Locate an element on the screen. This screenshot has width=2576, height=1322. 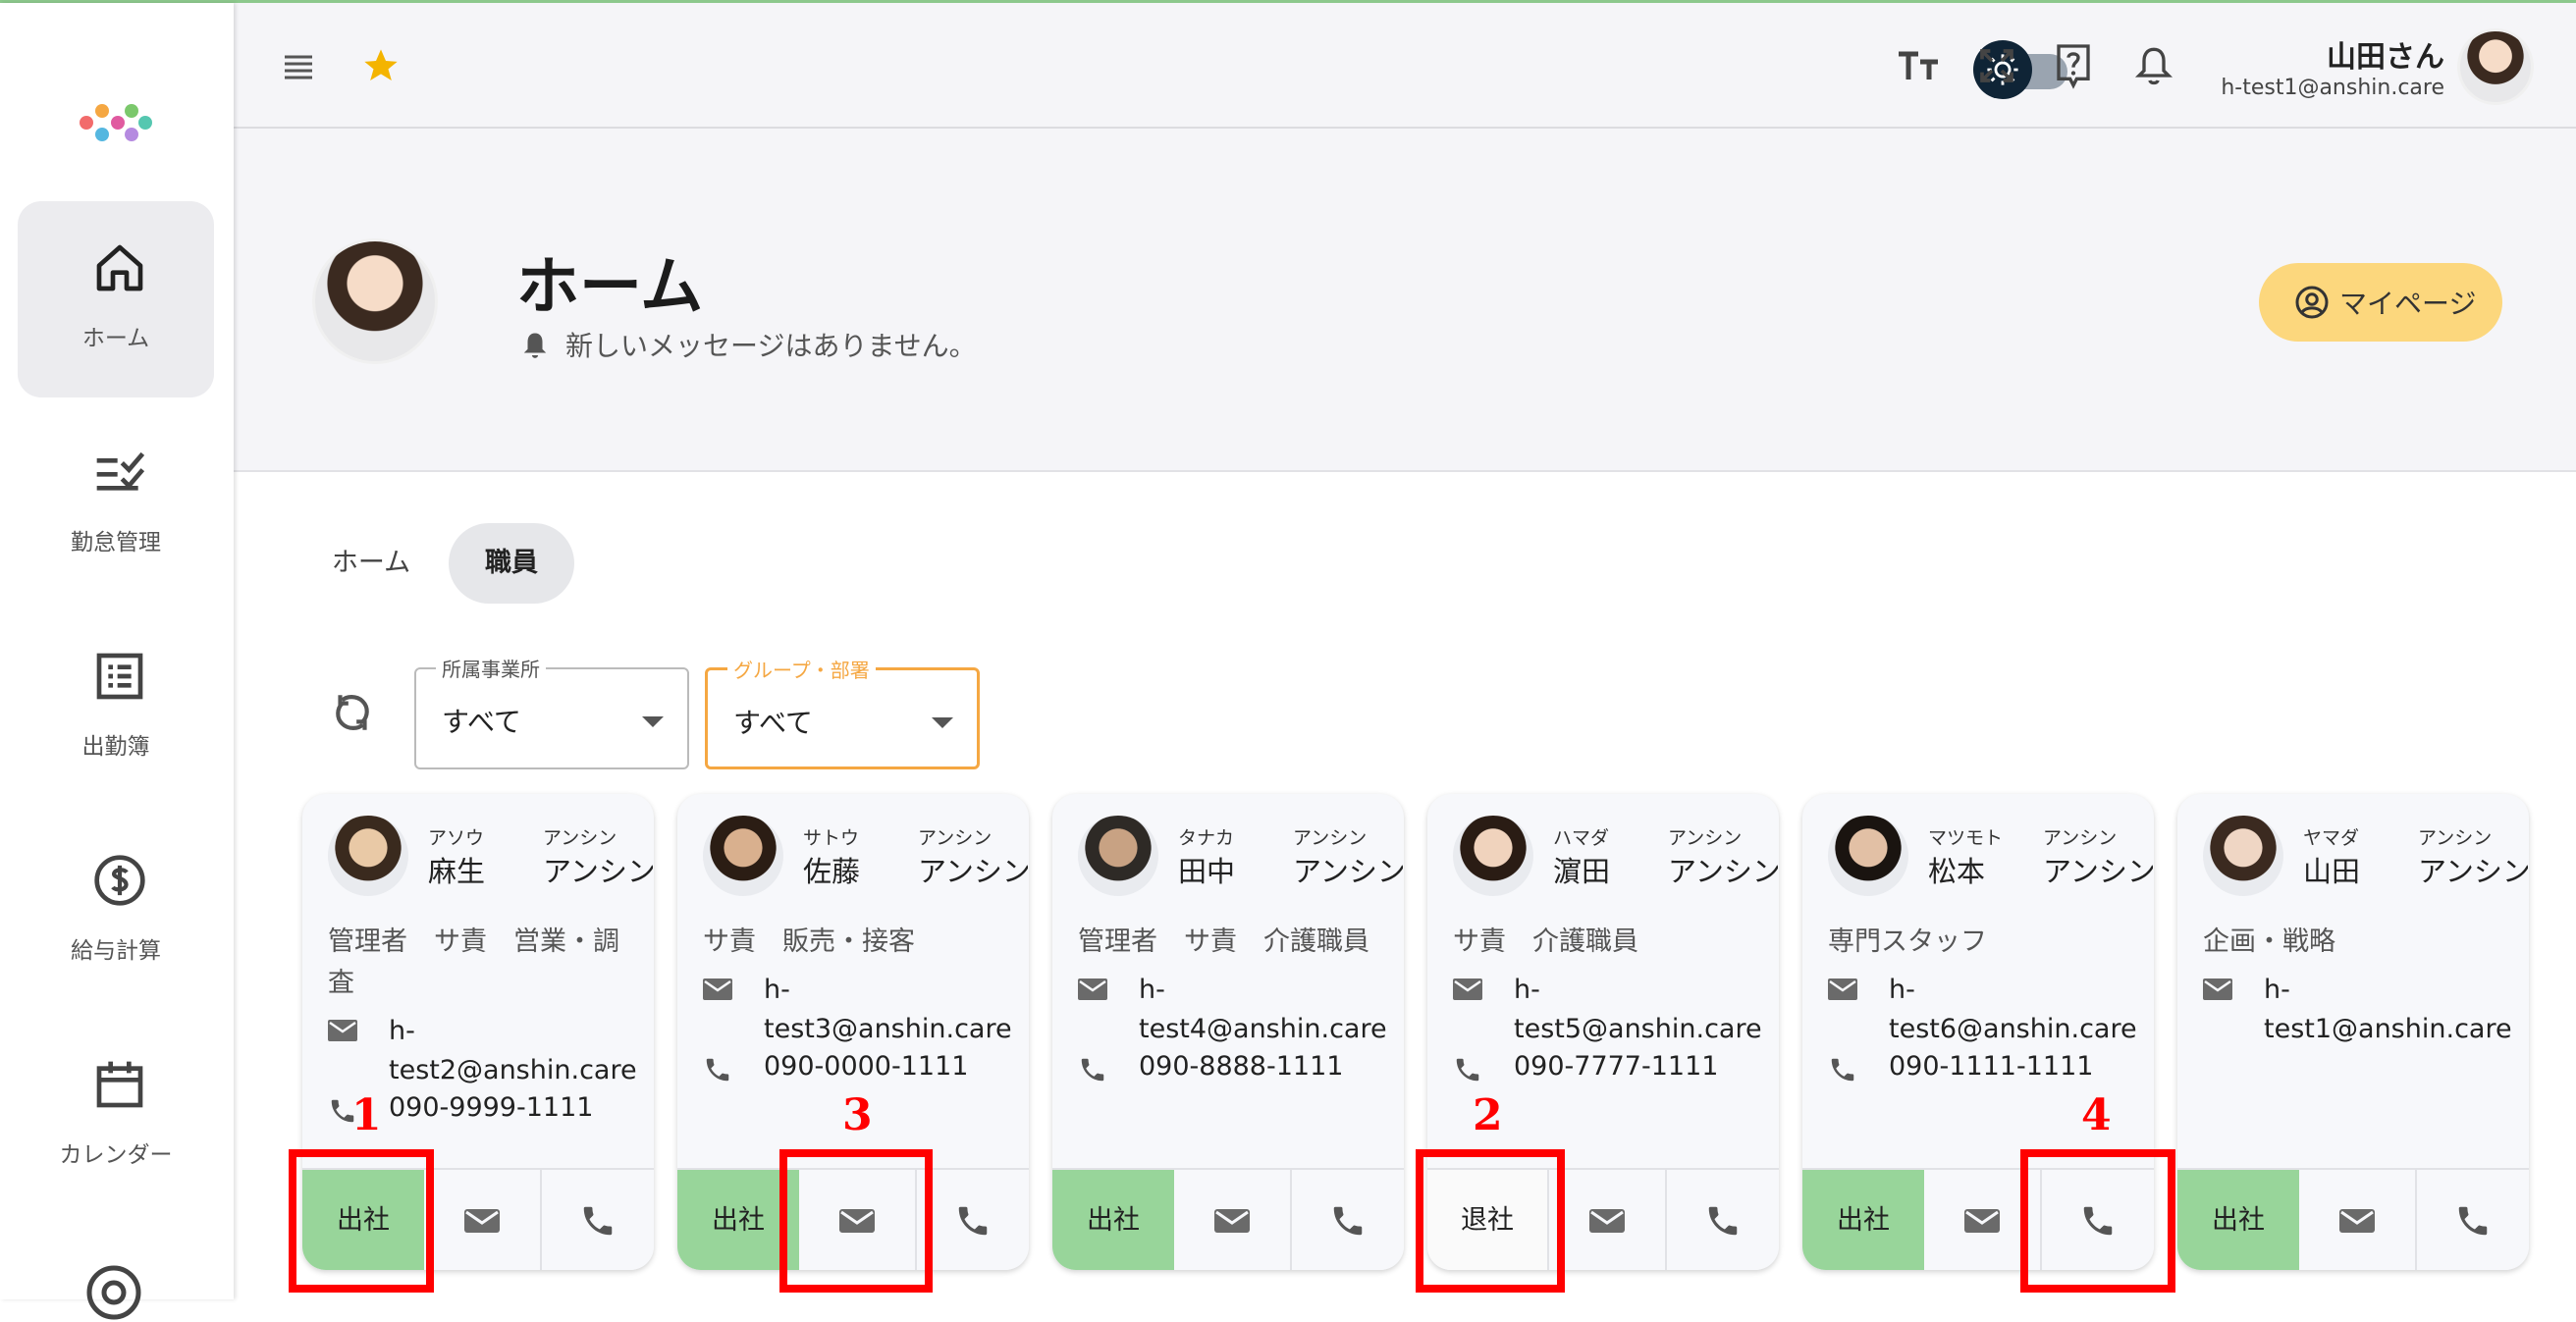
annotation-number: 3 is located at coordinates (857, 1115).